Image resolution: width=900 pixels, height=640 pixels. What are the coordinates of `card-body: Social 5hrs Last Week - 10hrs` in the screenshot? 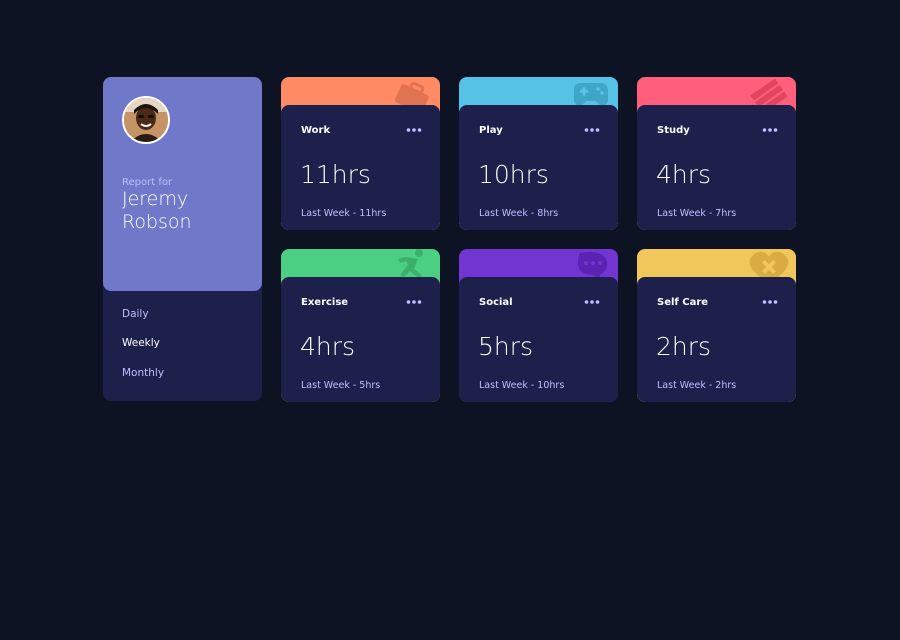 It's located at (538, 339).